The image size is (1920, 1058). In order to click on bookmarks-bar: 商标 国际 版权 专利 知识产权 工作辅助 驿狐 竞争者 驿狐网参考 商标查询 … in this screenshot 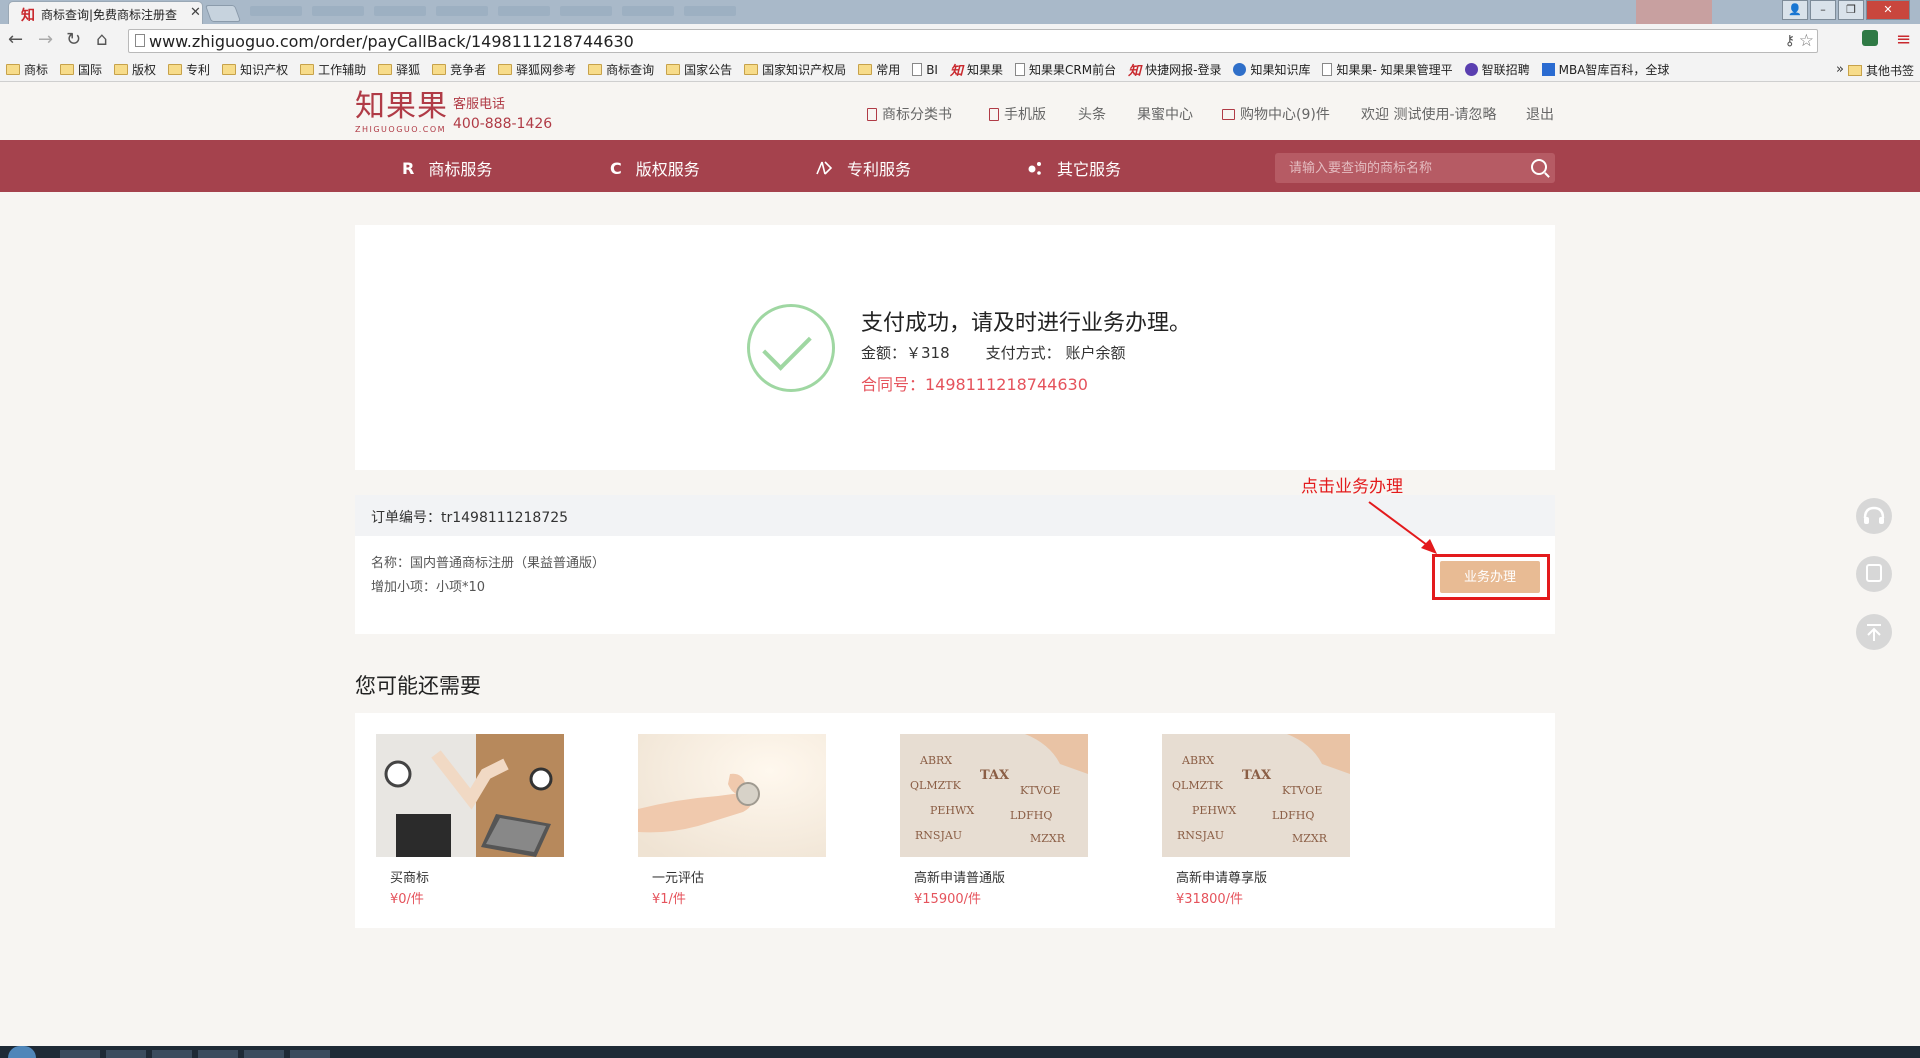, I will do `click(960, 70)`.